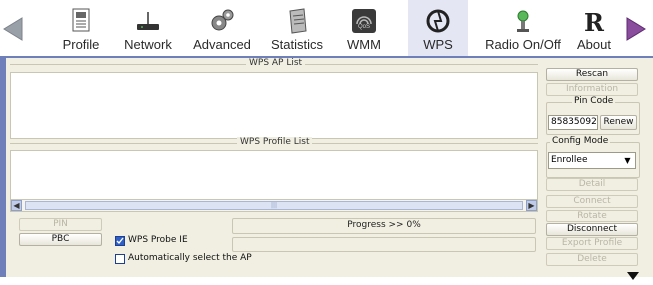 The image size is (653, 285). What do you see at coordinates (592, 216) in the screenshot?
I see `rotate-button: Rotate` at bounding box center [592, 216].